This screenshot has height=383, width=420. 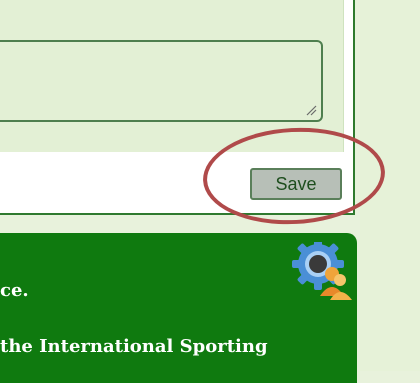 I want to click on page-background, so click(x=390, y=185).